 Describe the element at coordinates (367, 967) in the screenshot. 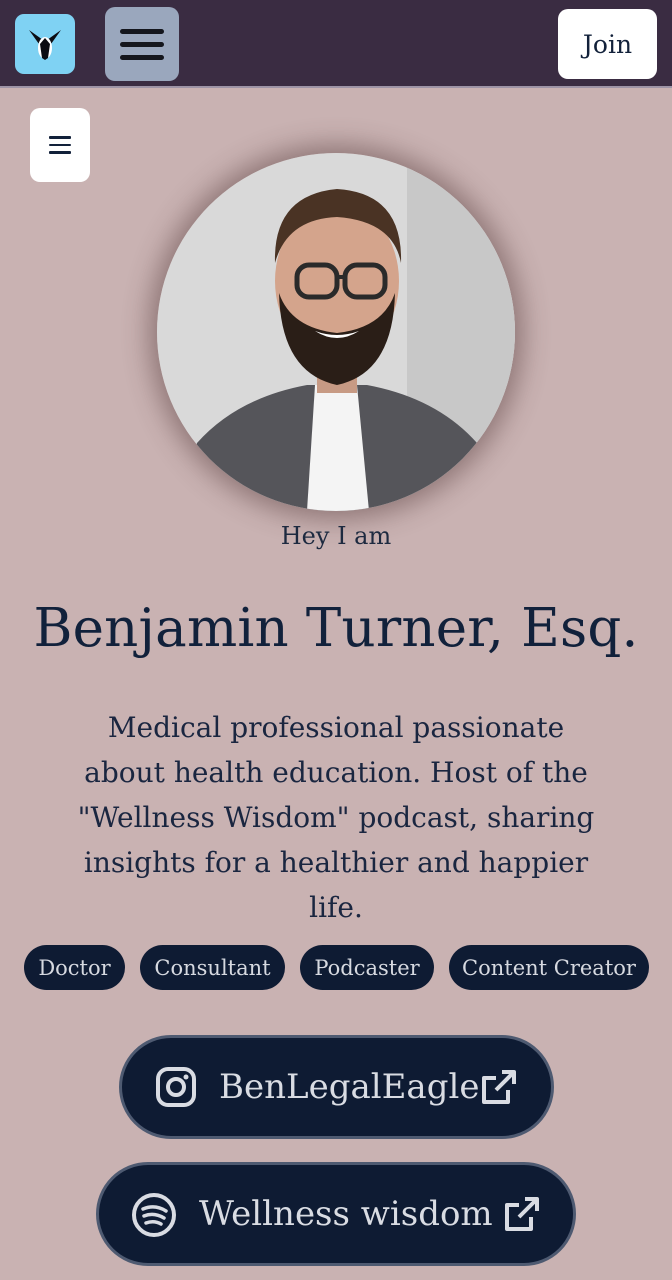

I see `tag-podcaster: Podcaster` at that location.